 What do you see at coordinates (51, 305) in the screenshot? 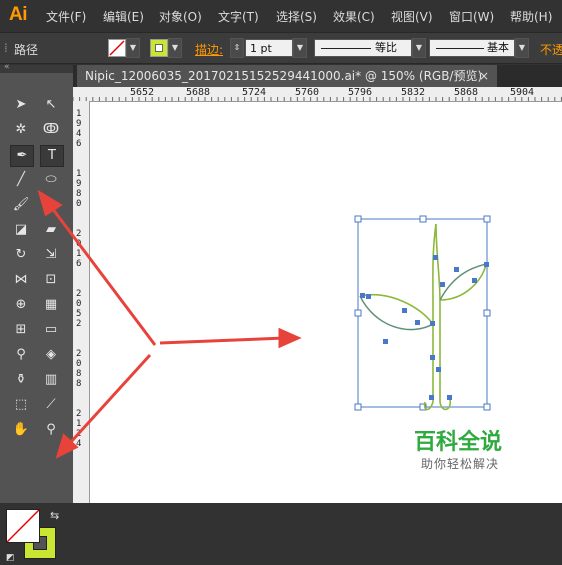
I see `perspective-grid-tool-icon: ▦` at bounding box center [51, 305].